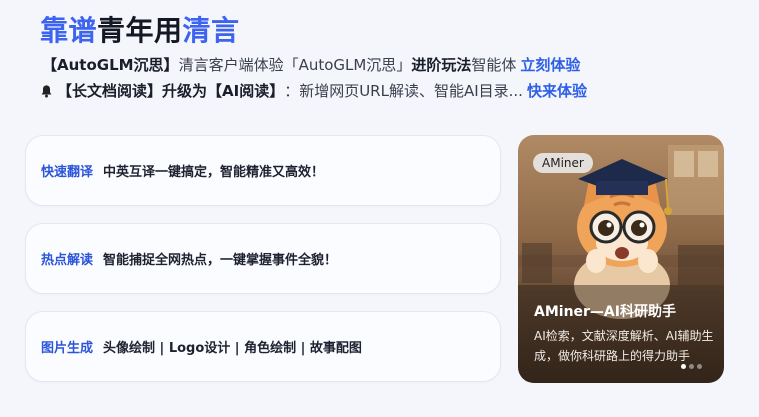 This screenshot has height=417, width=759. What do you see at coordinates (441, 65) in the screenshot?
I see `notice-autoglm-highlight: 进阶玩法` at bounding box center [441, 65].